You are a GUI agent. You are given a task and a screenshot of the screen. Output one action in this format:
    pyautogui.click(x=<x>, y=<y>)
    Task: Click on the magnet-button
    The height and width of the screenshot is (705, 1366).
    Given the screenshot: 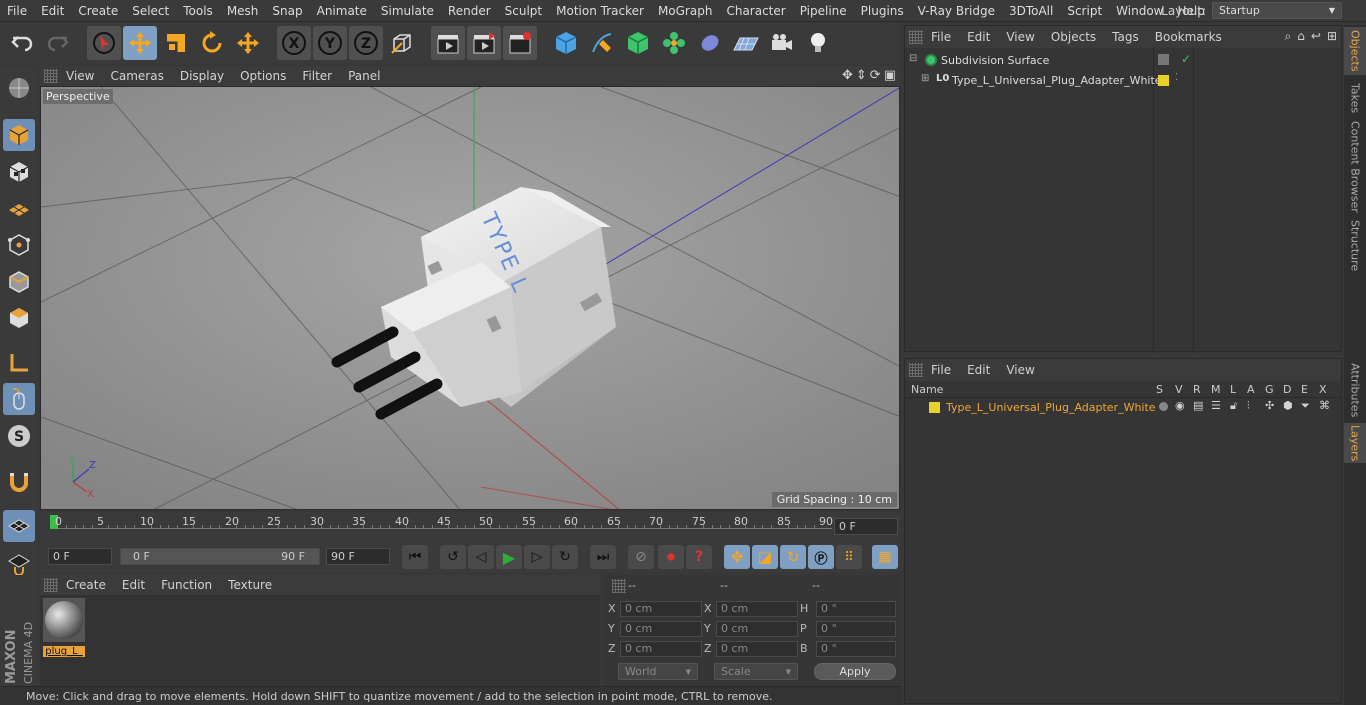 What is the action you would take?
    pyautogui.click(x=19, y=482)
    